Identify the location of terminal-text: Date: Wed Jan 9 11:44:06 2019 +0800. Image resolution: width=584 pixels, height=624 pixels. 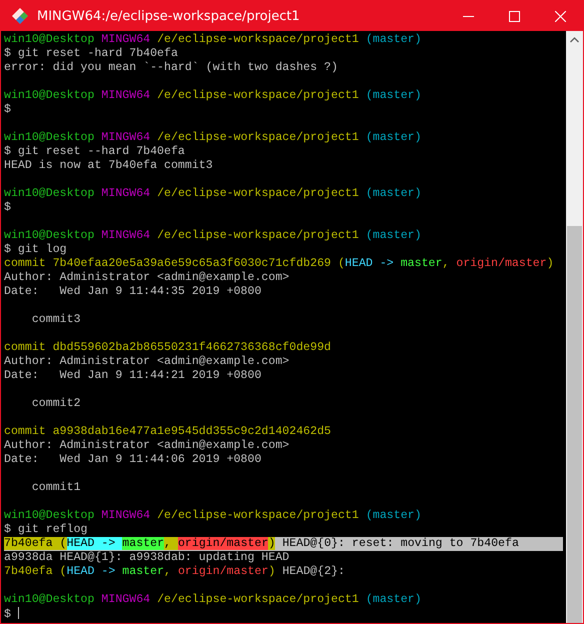
(133, 459).